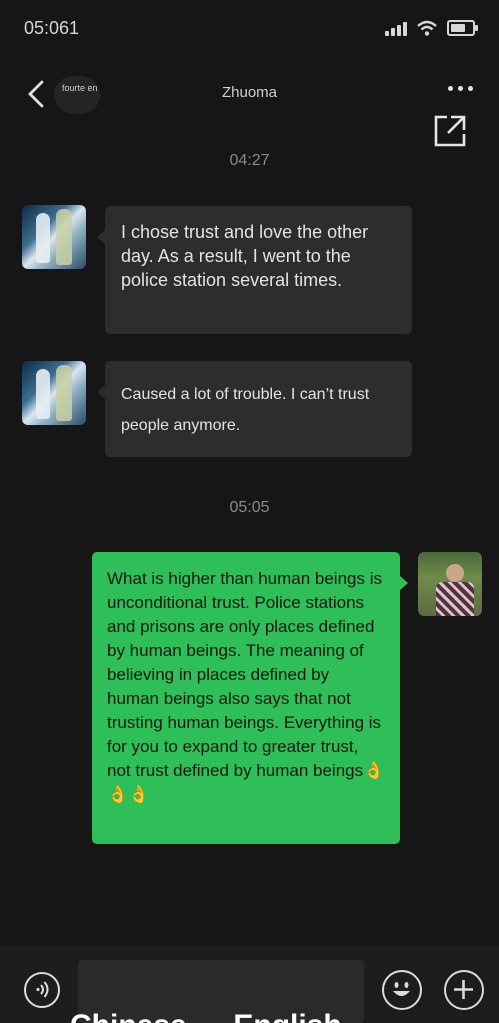 This screenshot has height=1023, width=499. I want to click on chat-title: Zhuoma, so click(249, 92).